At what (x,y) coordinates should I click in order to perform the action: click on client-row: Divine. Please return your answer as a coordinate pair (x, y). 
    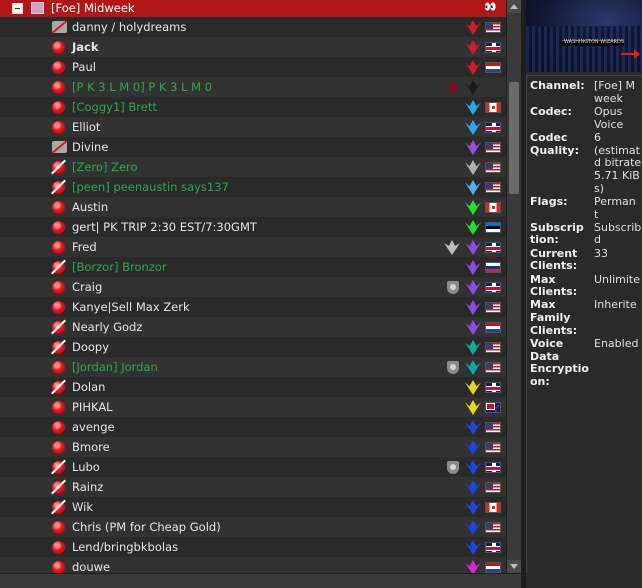
    Looking at the image, I should click on (253, 147).